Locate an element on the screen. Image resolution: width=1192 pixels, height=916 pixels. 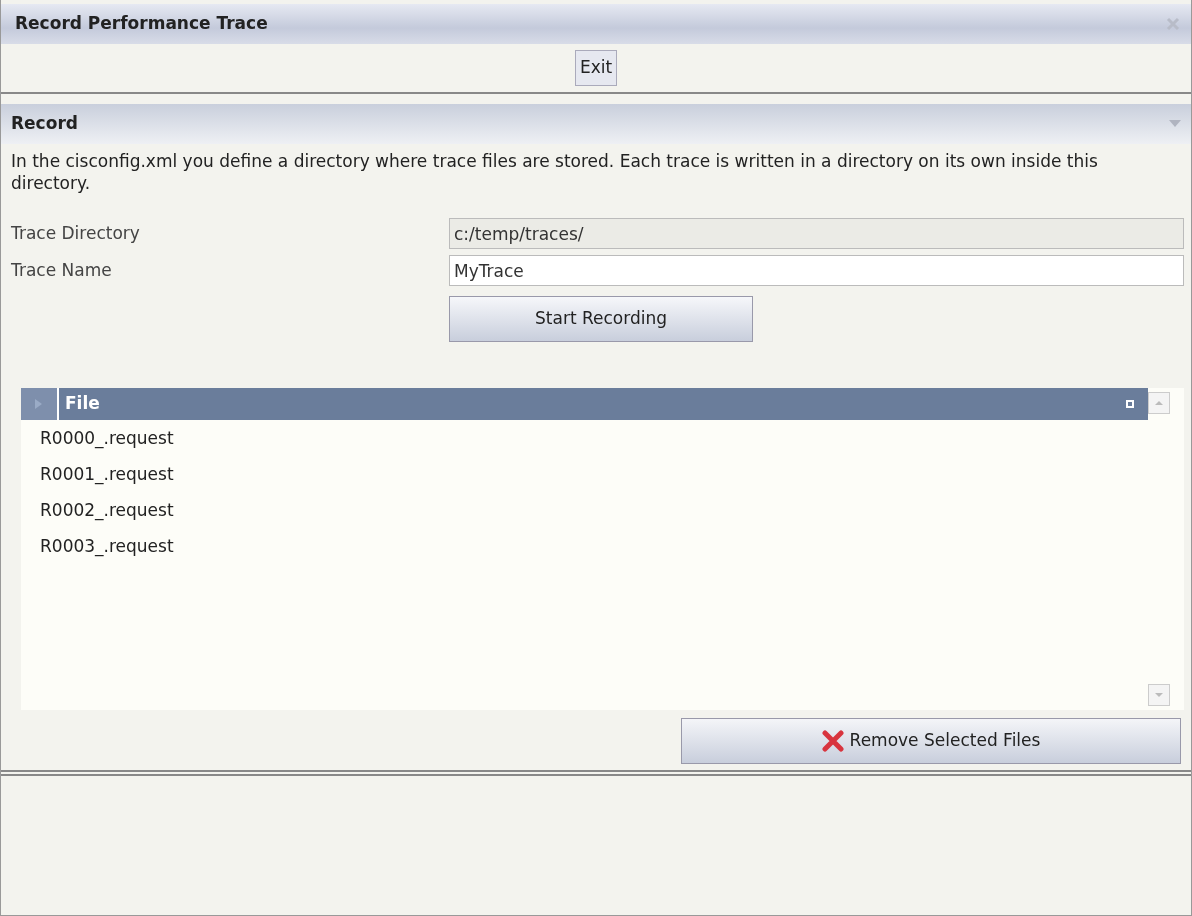
exit-button: Exit is located at coordinates (596, 68).